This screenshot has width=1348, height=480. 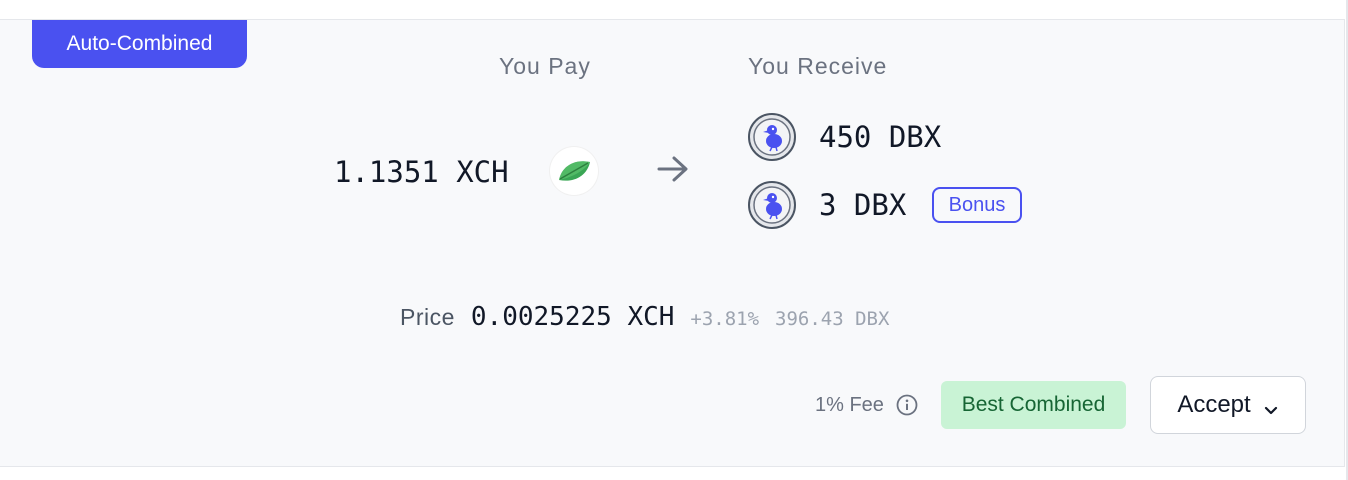 I want to click on accept-button: Accept, so click(x=1228, y=405).